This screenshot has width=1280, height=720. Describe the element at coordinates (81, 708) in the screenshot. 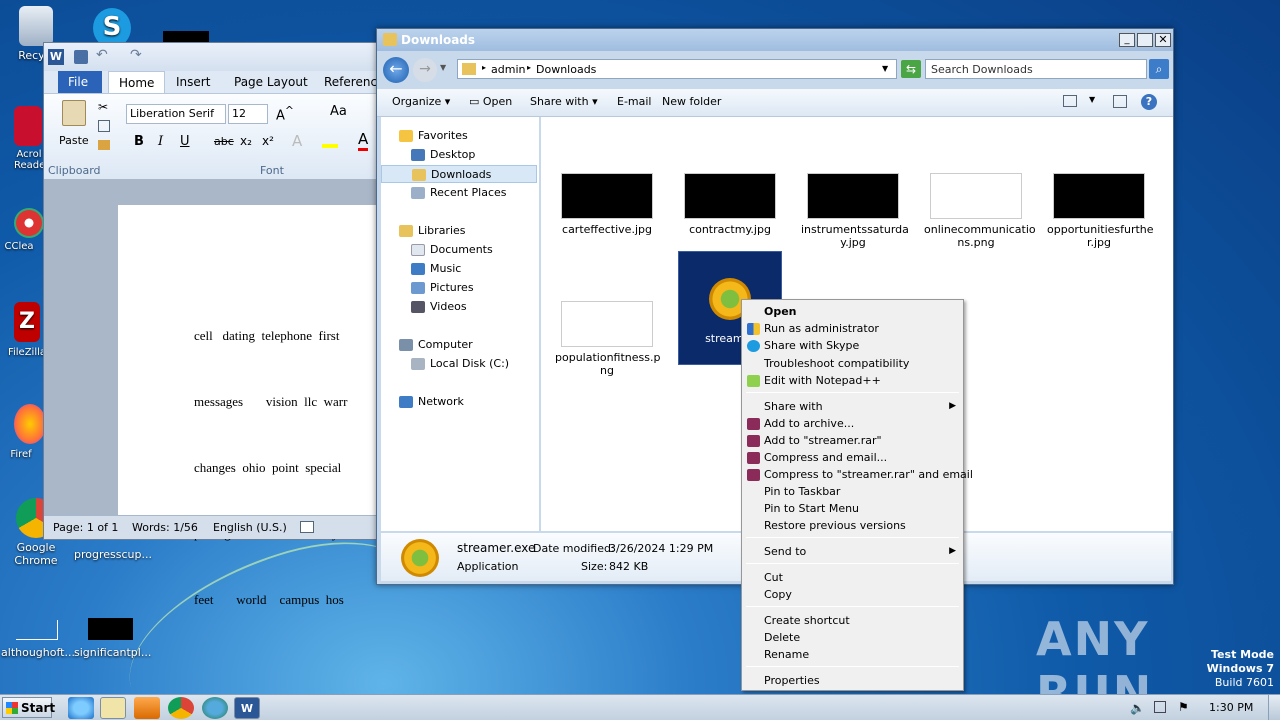

I see `taskbar-ie-icon` at that location.